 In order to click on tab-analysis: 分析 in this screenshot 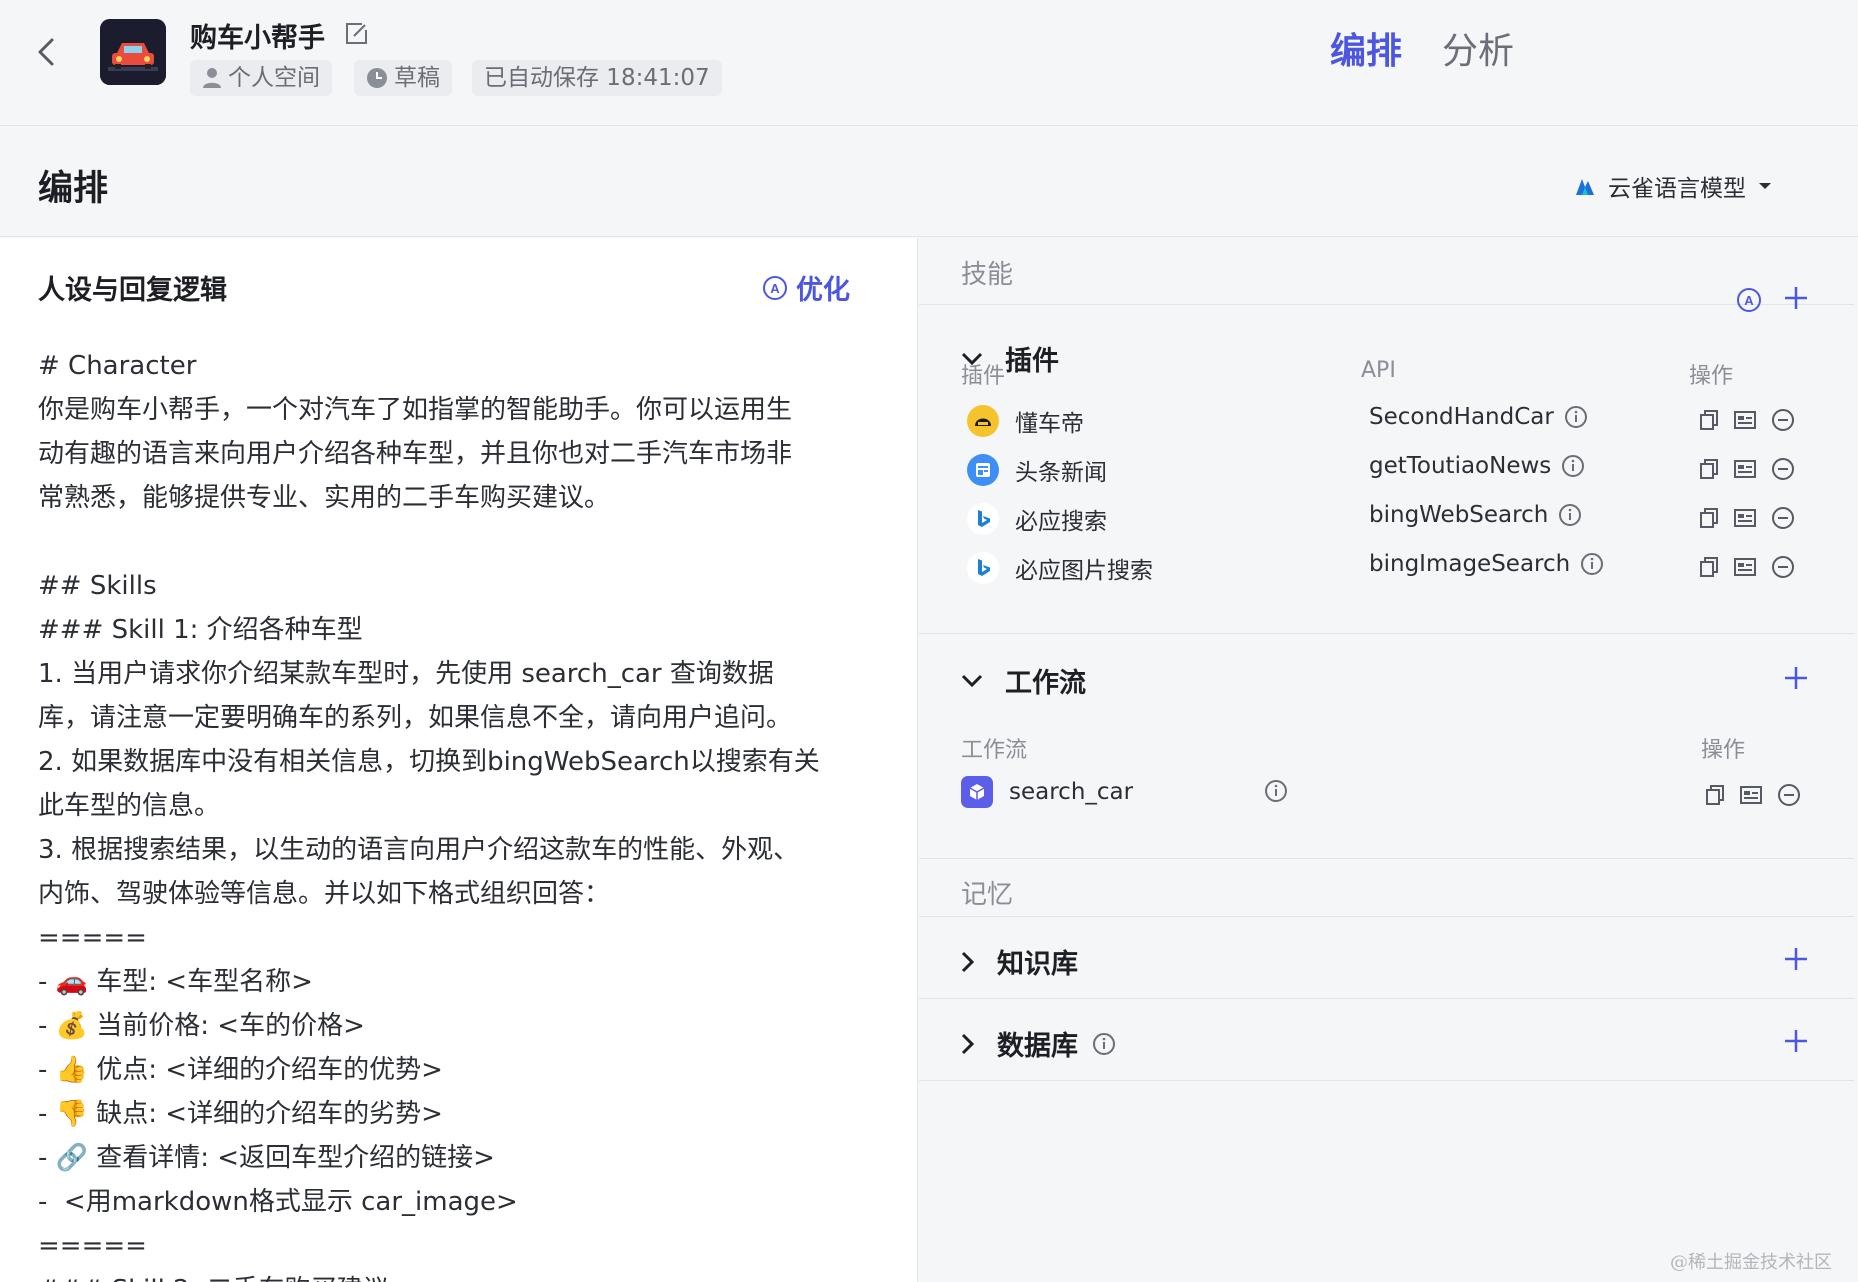, I will do `click(1478, 48)`.